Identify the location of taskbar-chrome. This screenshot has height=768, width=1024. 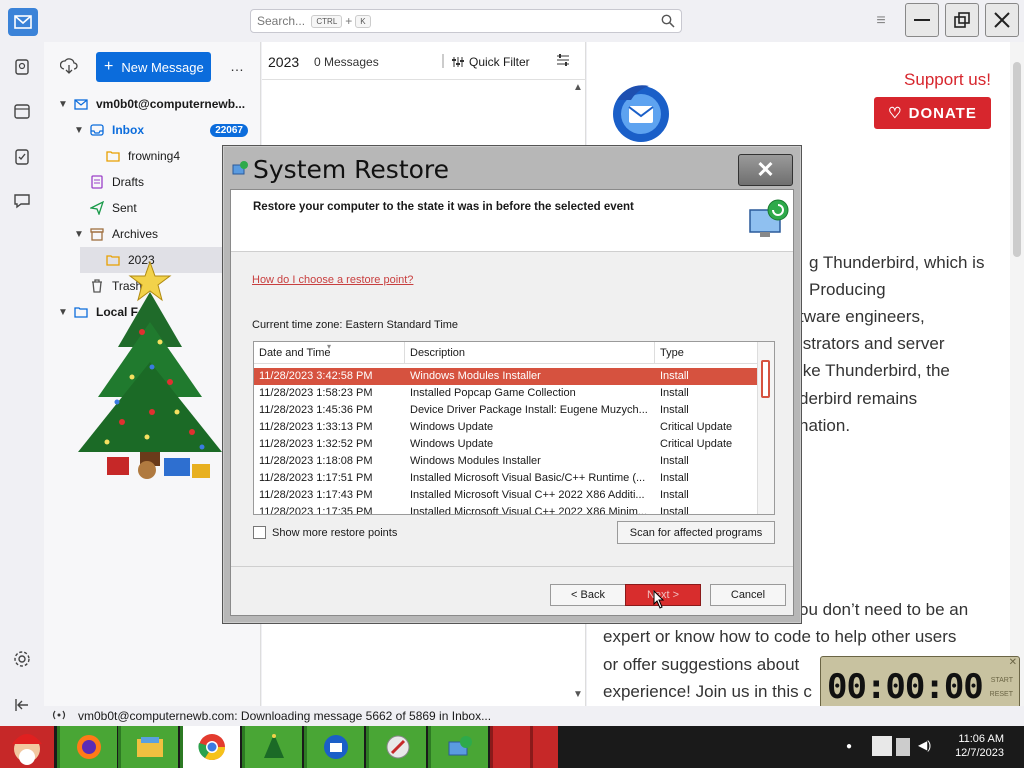
(210, 747).